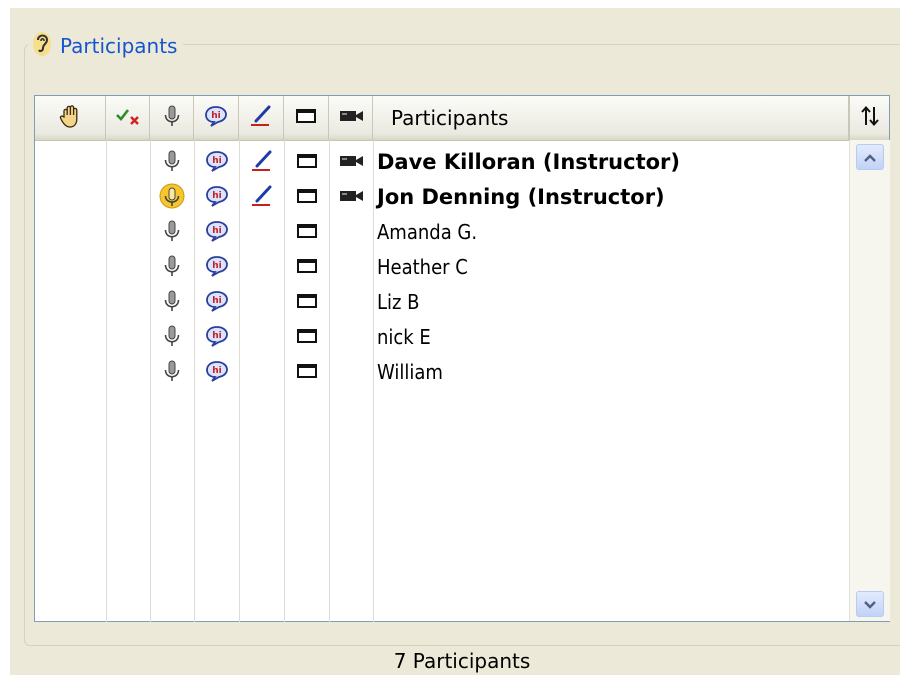  What do you see at coordinates (521, 197) in the screenshot?
I see `participant-name: Jon Denning (Instructor)` at bounding box center [521, 197].